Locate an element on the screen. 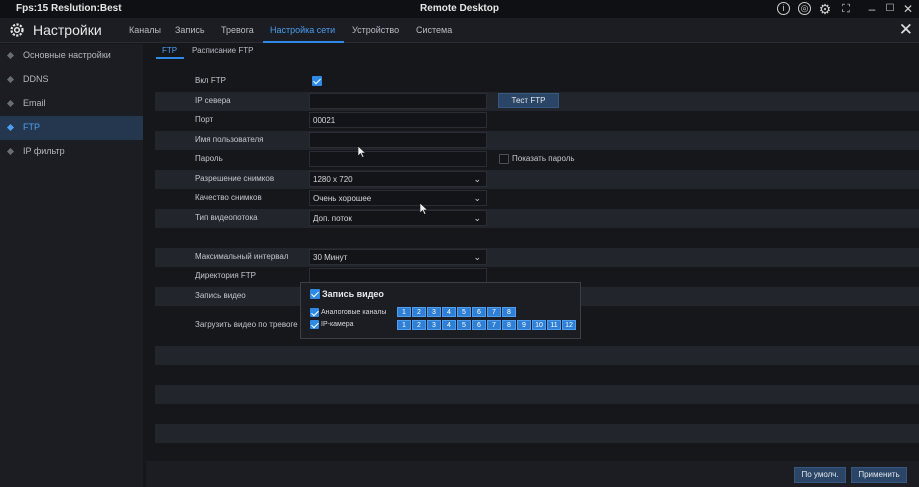 The image size is (919, 487). analog-channels-checkbox is located at coordinates (314, 312).